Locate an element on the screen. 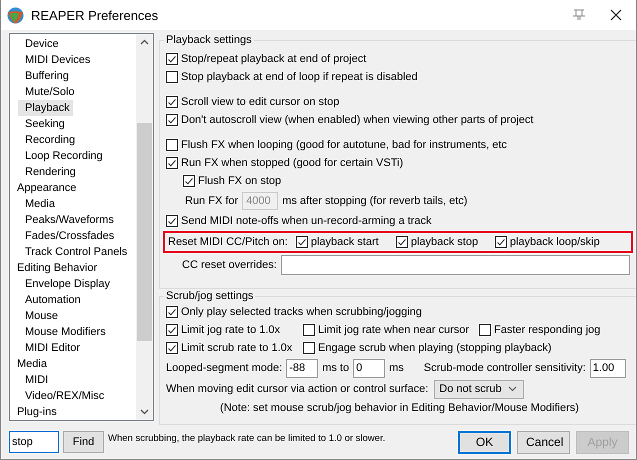 The height and width of the screenshot is (460, 637). group-title: Scrub/jog settings is located at coordinates (209, 296).